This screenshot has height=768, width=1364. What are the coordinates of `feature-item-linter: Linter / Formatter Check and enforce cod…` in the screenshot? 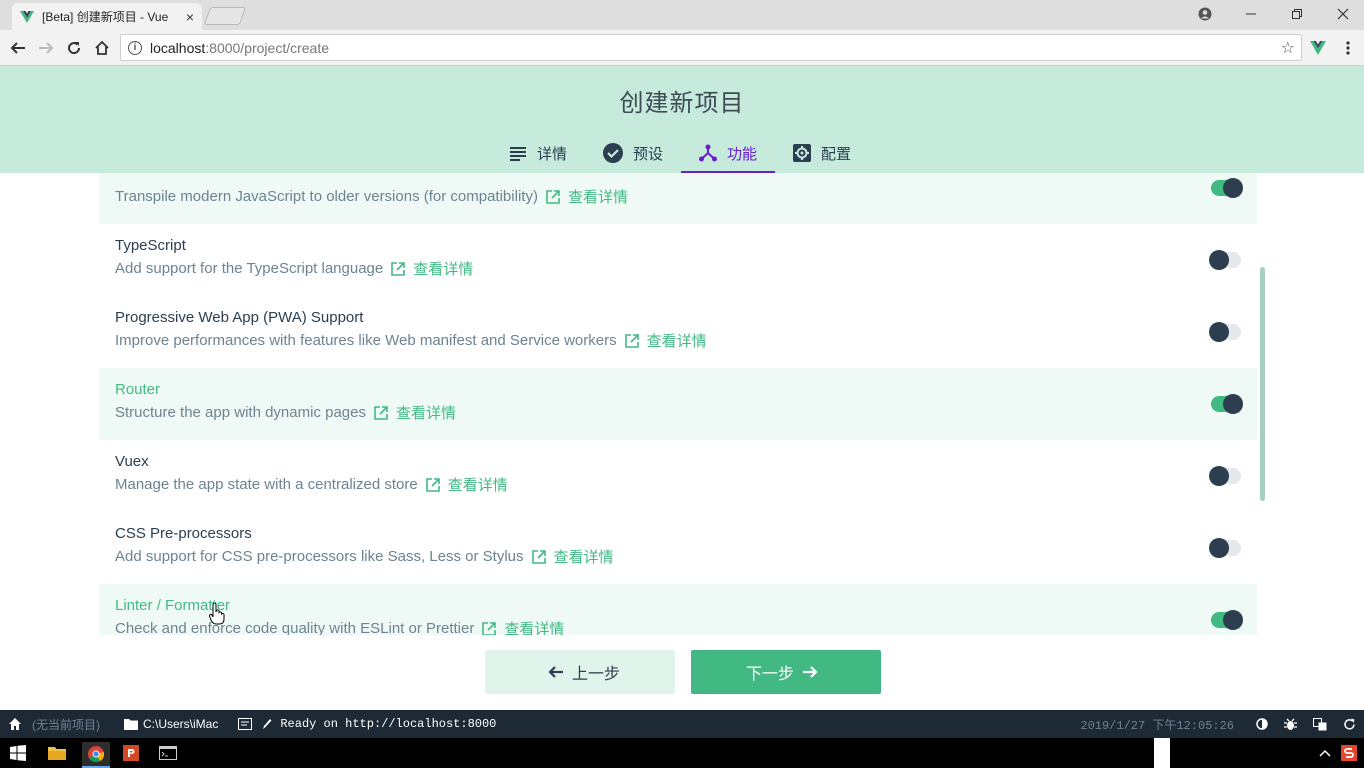 It's located at (678, 609).